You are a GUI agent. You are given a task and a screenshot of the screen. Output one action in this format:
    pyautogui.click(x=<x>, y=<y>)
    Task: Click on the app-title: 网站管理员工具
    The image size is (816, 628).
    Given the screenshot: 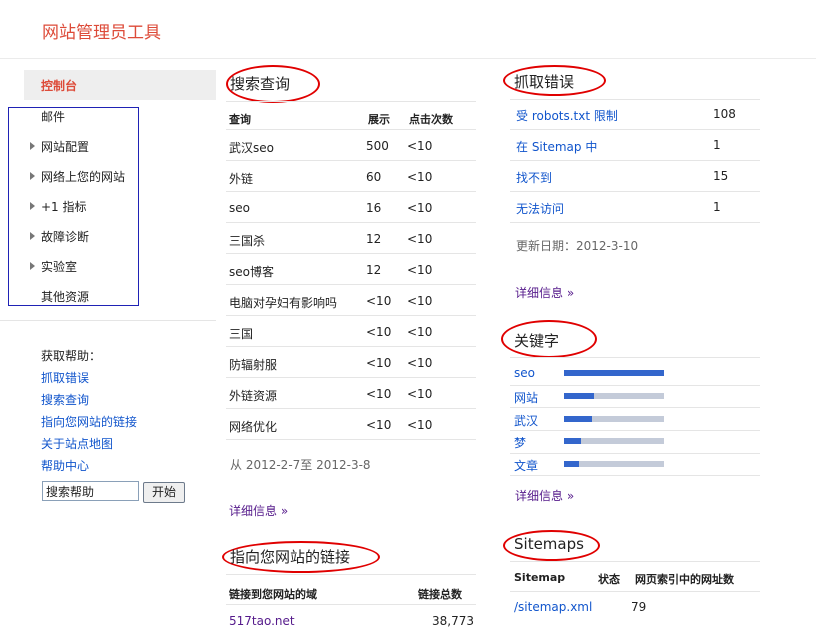 What is the action you would take?
    pyautogui.click(x=101, y=33)
    